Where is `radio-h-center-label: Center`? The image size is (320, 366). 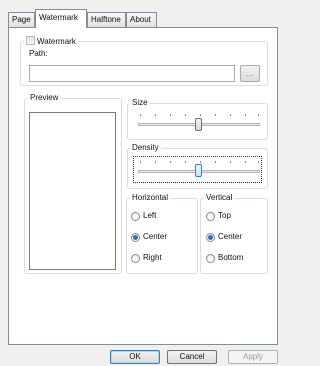 radio-h-center-label: Center is located at coordinates (155, 237).